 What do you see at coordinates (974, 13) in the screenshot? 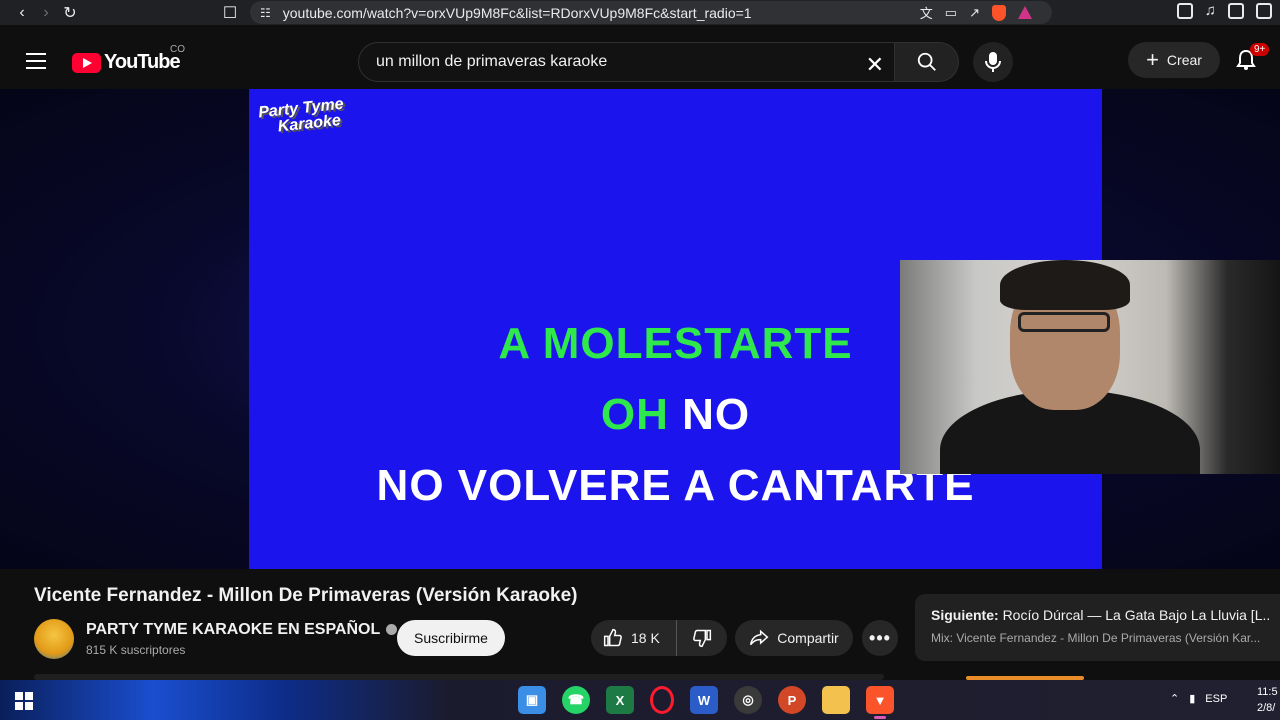
I see `share-page-icon: ↗` at bounding box center [974, 13].